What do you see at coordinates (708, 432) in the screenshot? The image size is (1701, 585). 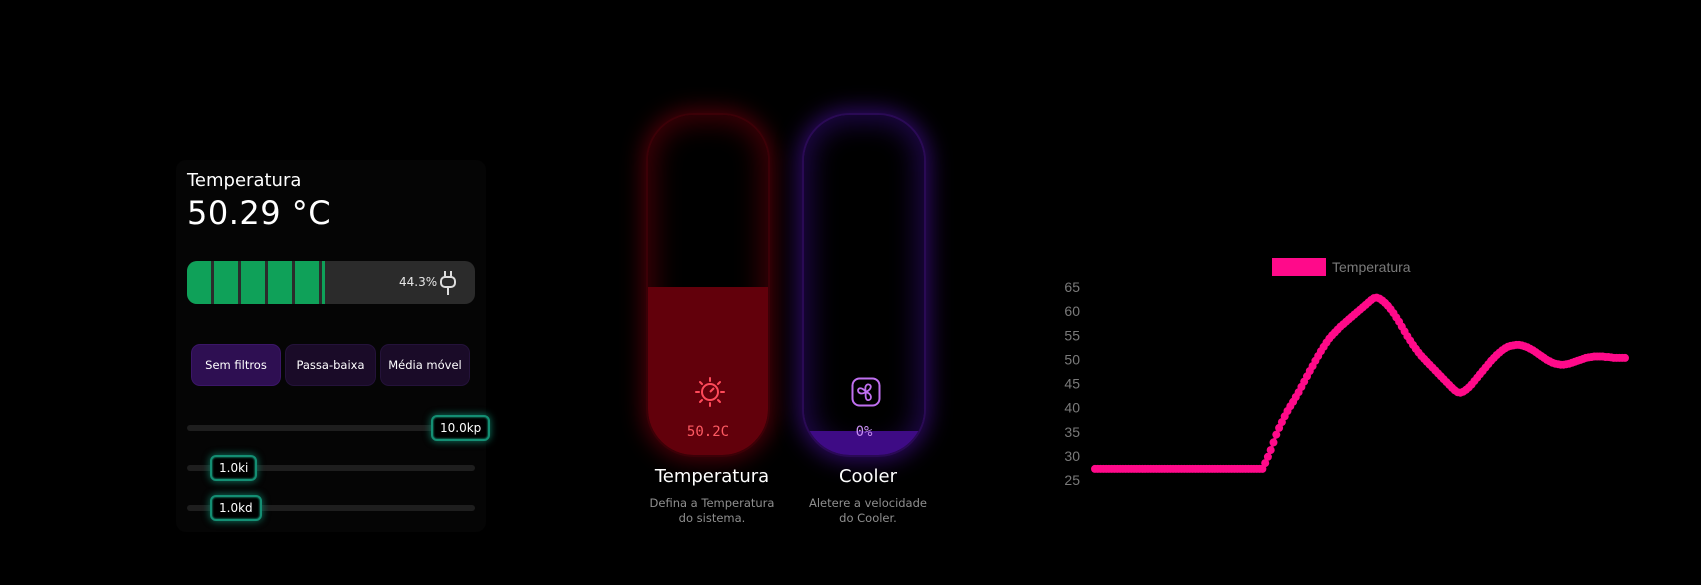 I see `temperature-gauge-value: 50.2C` at bounding box center [708, 432].